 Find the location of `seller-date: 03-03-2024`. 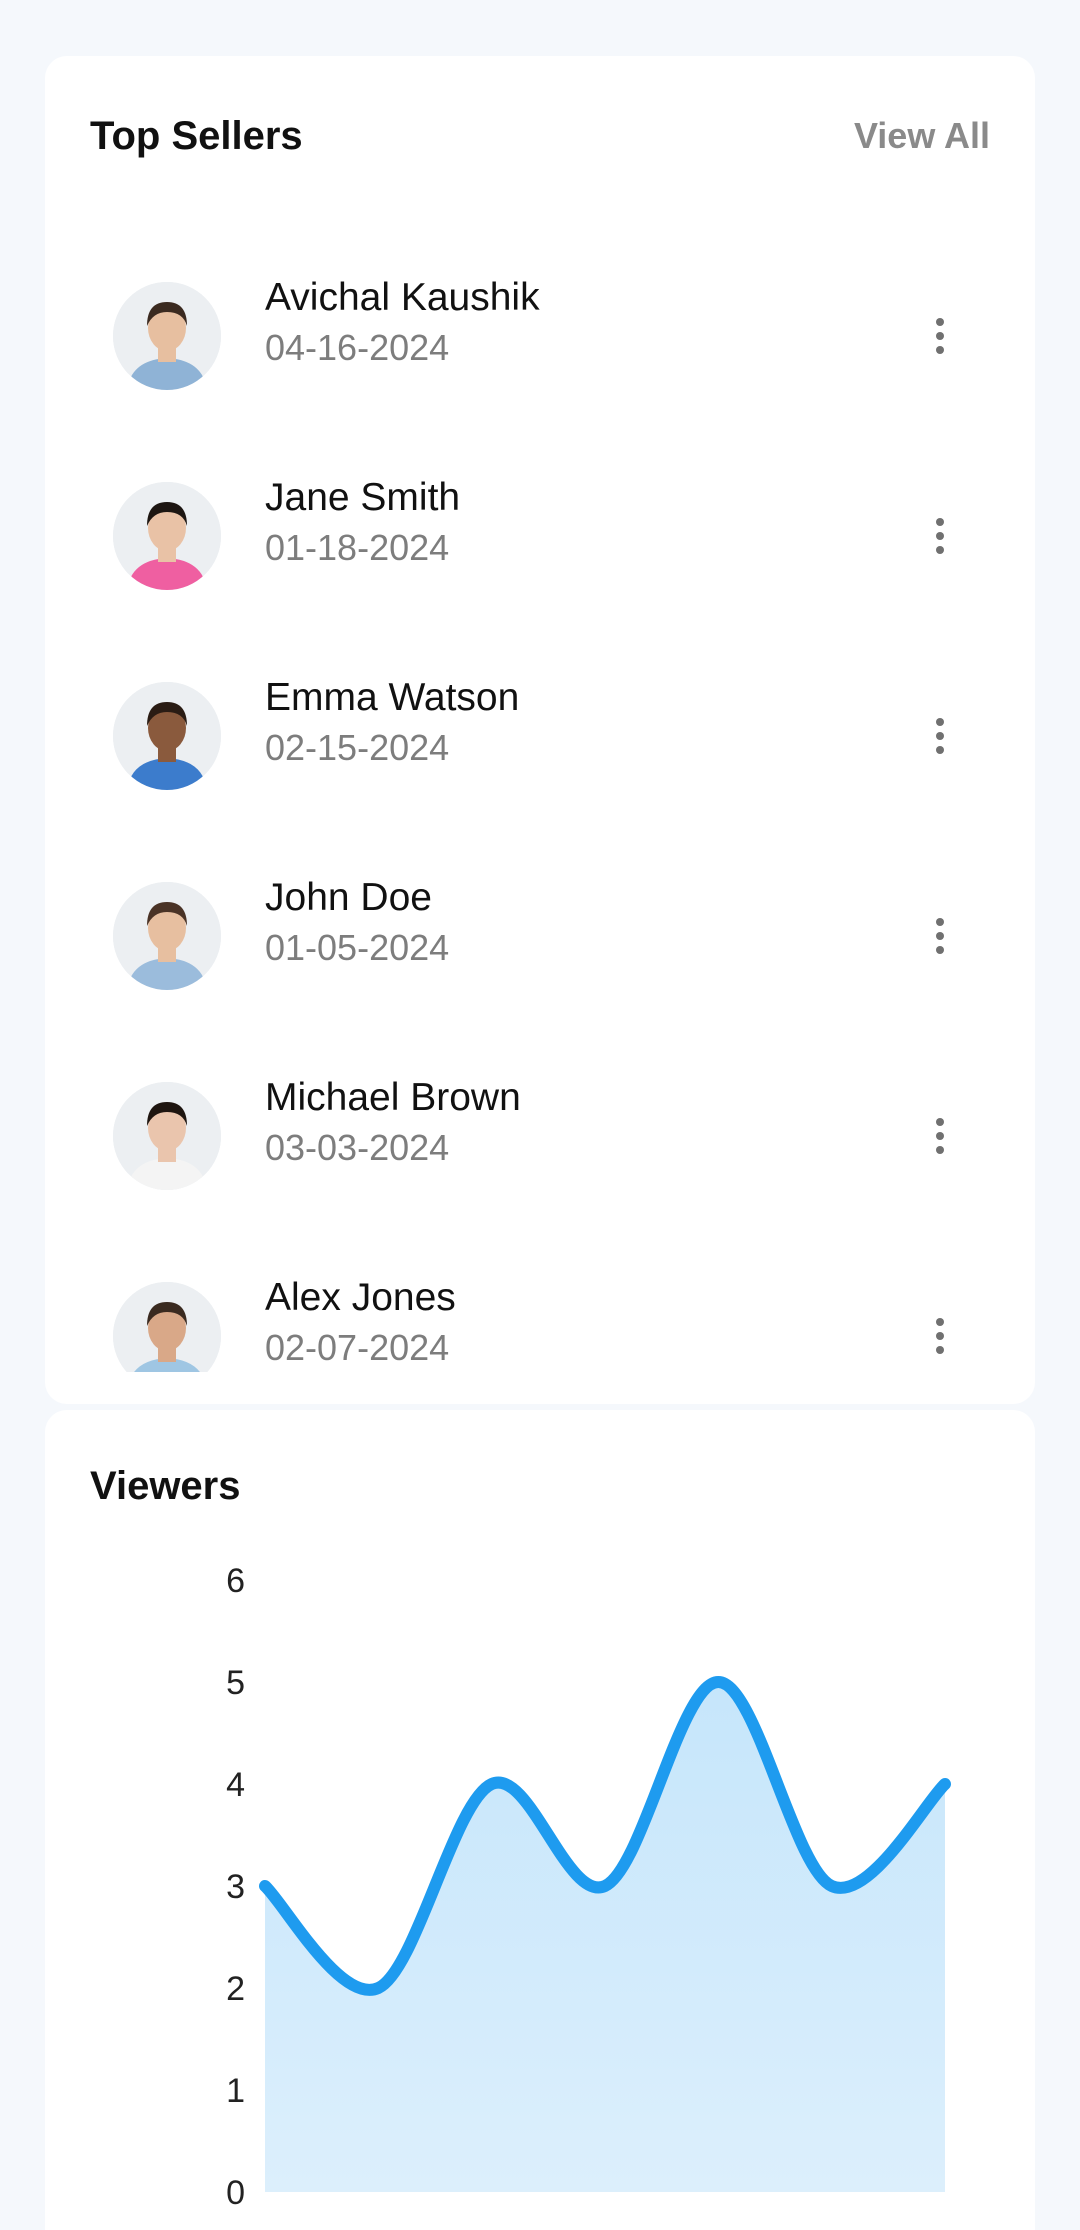

seller-date: 03-03-2024 is located at coordinates (357, 1147).